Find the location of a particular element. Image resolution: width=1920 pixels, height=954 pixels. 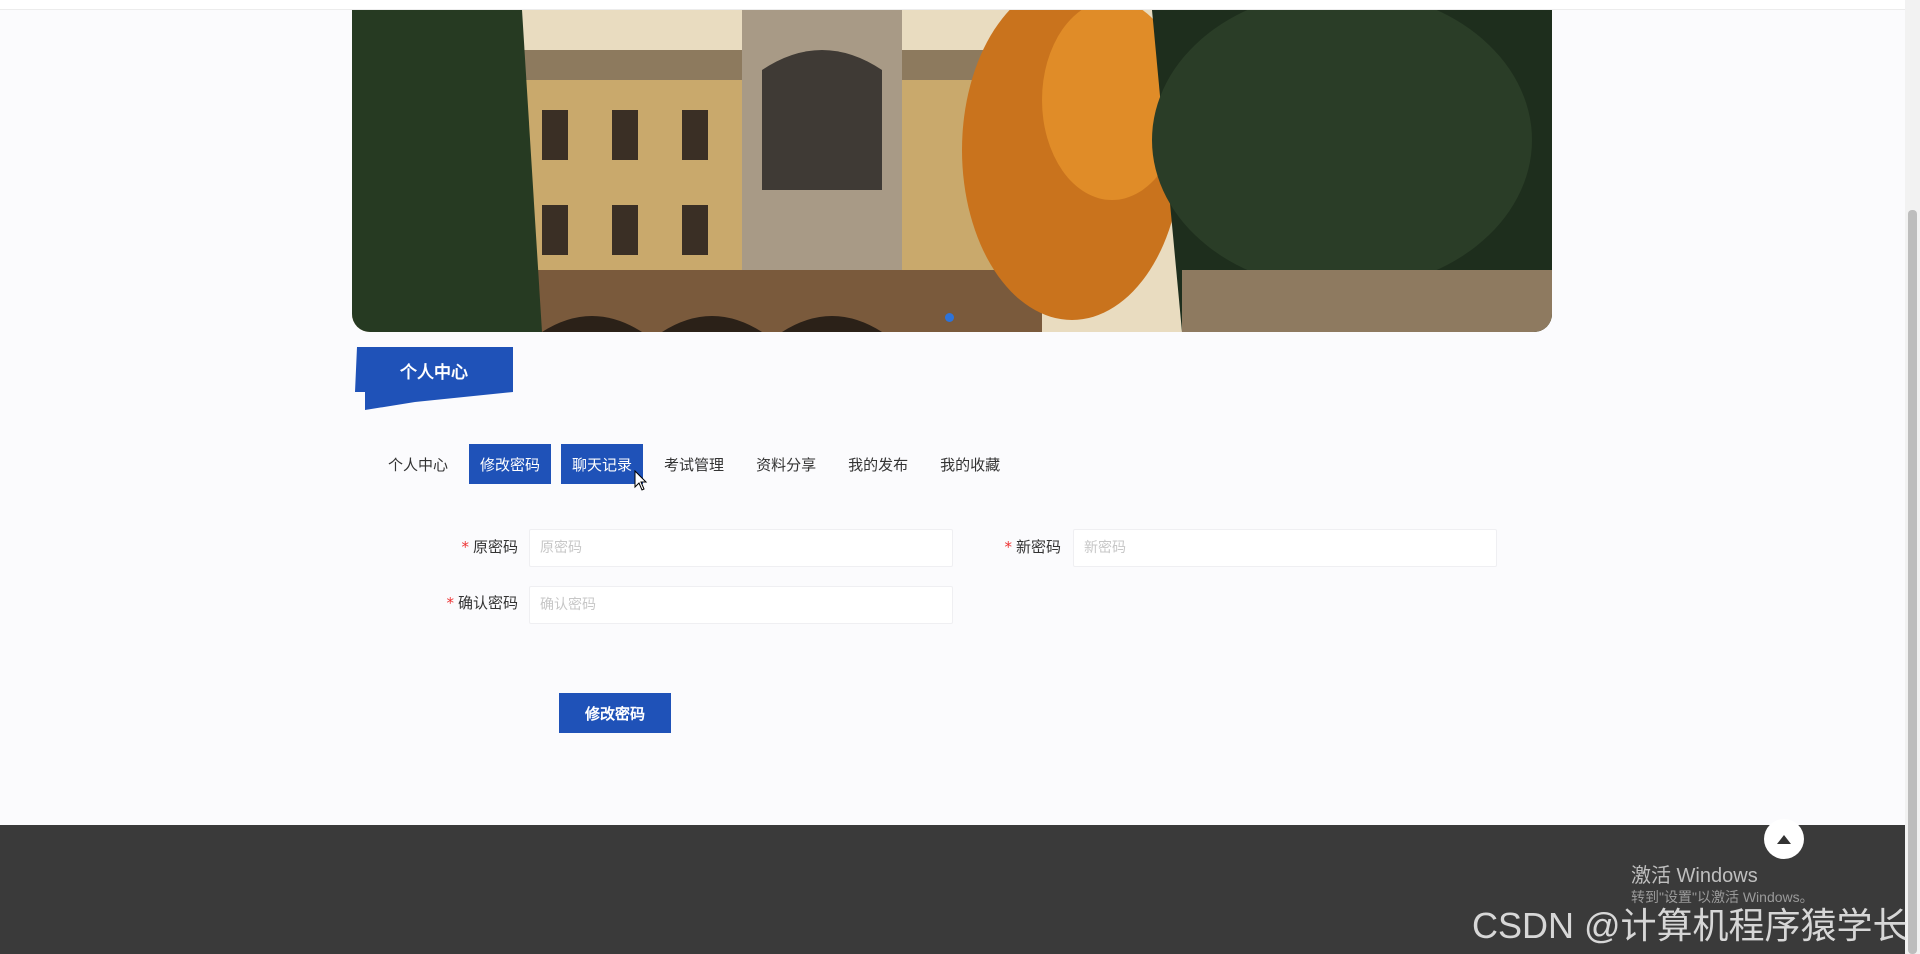

section-title-ribbon: 个人中心 is located at coordinates (434, 379).